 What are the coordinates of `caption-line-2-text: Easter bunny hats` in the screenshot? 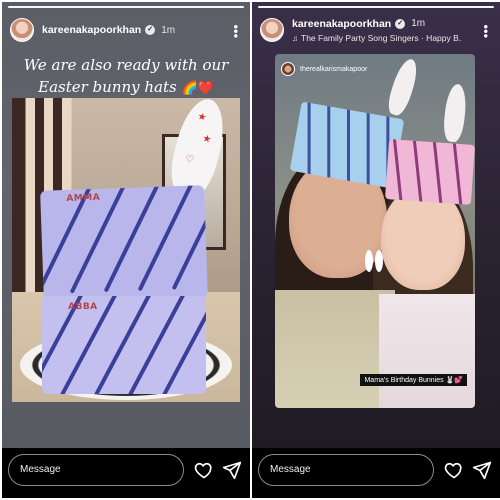 It's located at (107, 87).